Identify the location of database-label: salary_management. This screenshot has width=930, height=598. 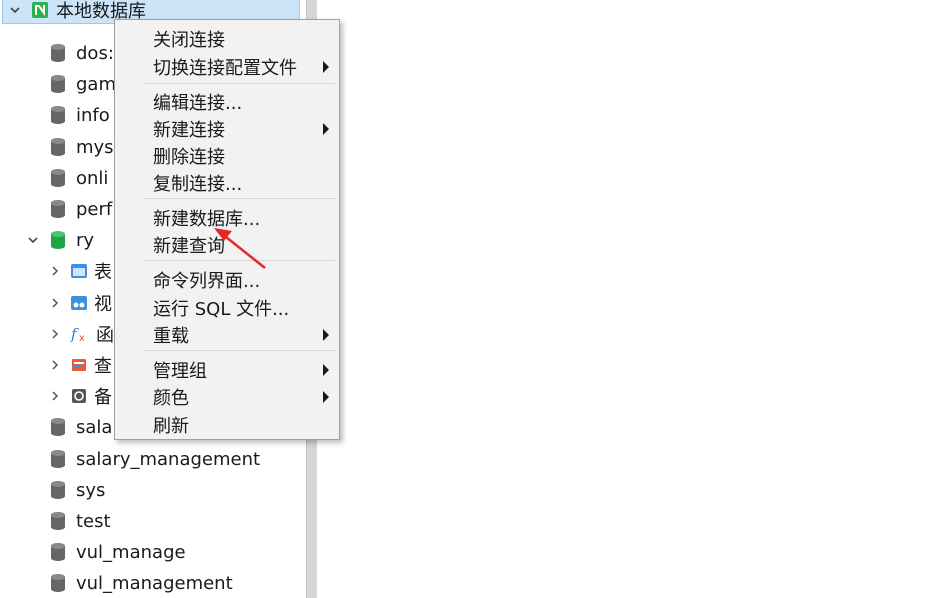
(168, 459).